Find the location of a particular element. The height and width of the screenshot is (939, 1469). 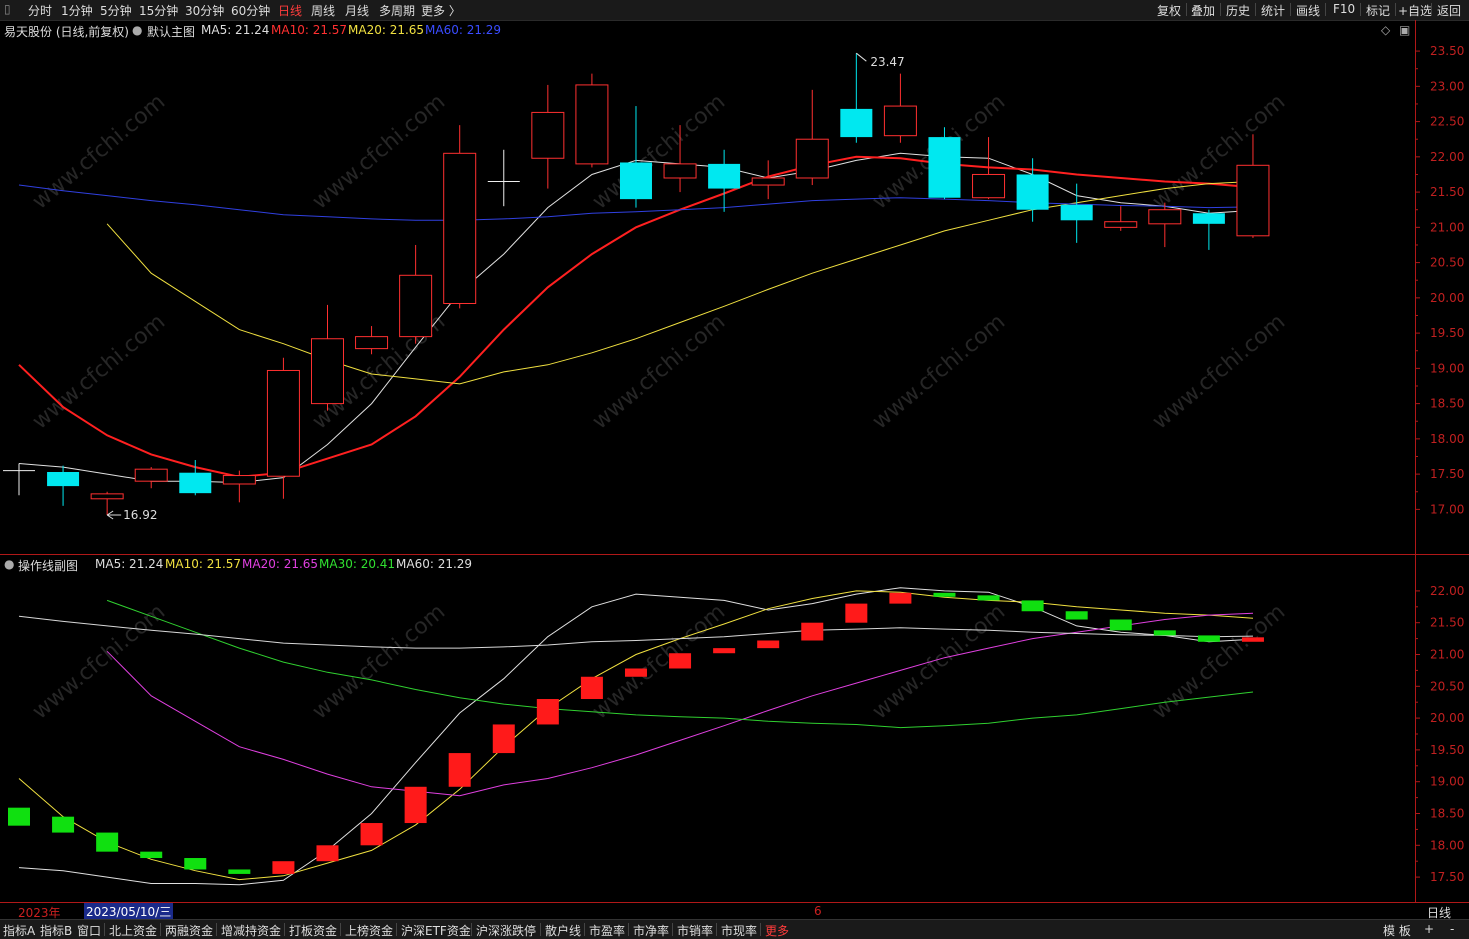

main-axis-tick-label: 22.00 is located at coordinates (1447, 157).